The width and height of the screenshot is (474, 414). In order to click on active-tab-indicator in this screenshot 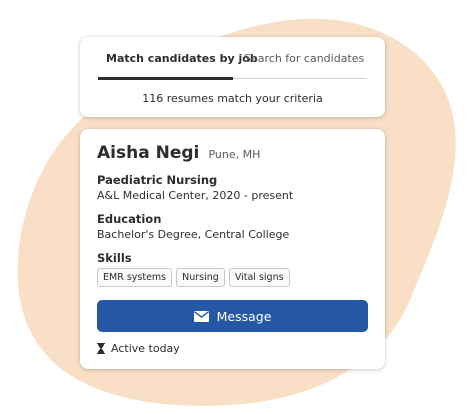, I will do `click(165, 78)`.